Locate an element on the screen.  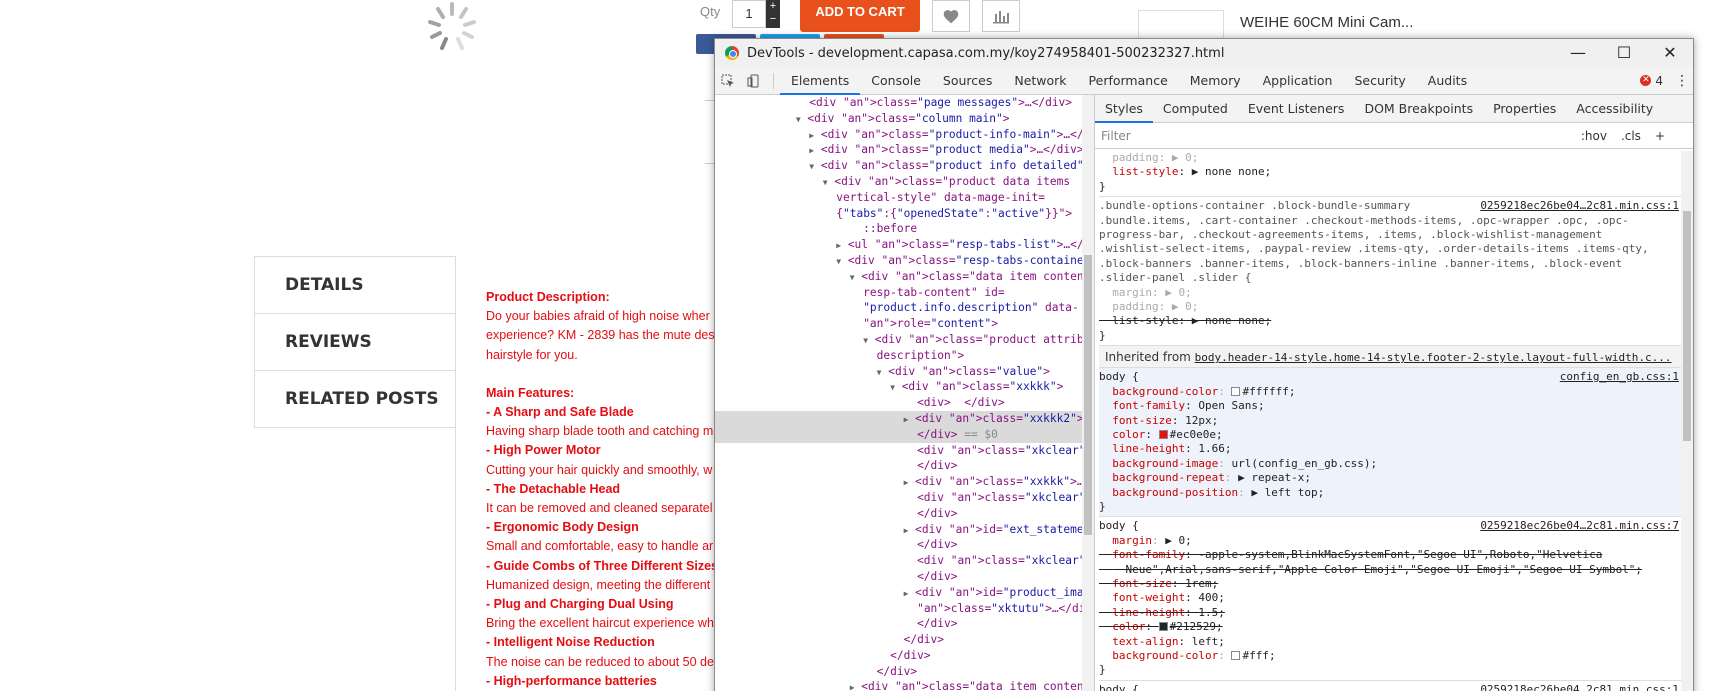
device-toolbar-icon is located at coordinates (754, 81).